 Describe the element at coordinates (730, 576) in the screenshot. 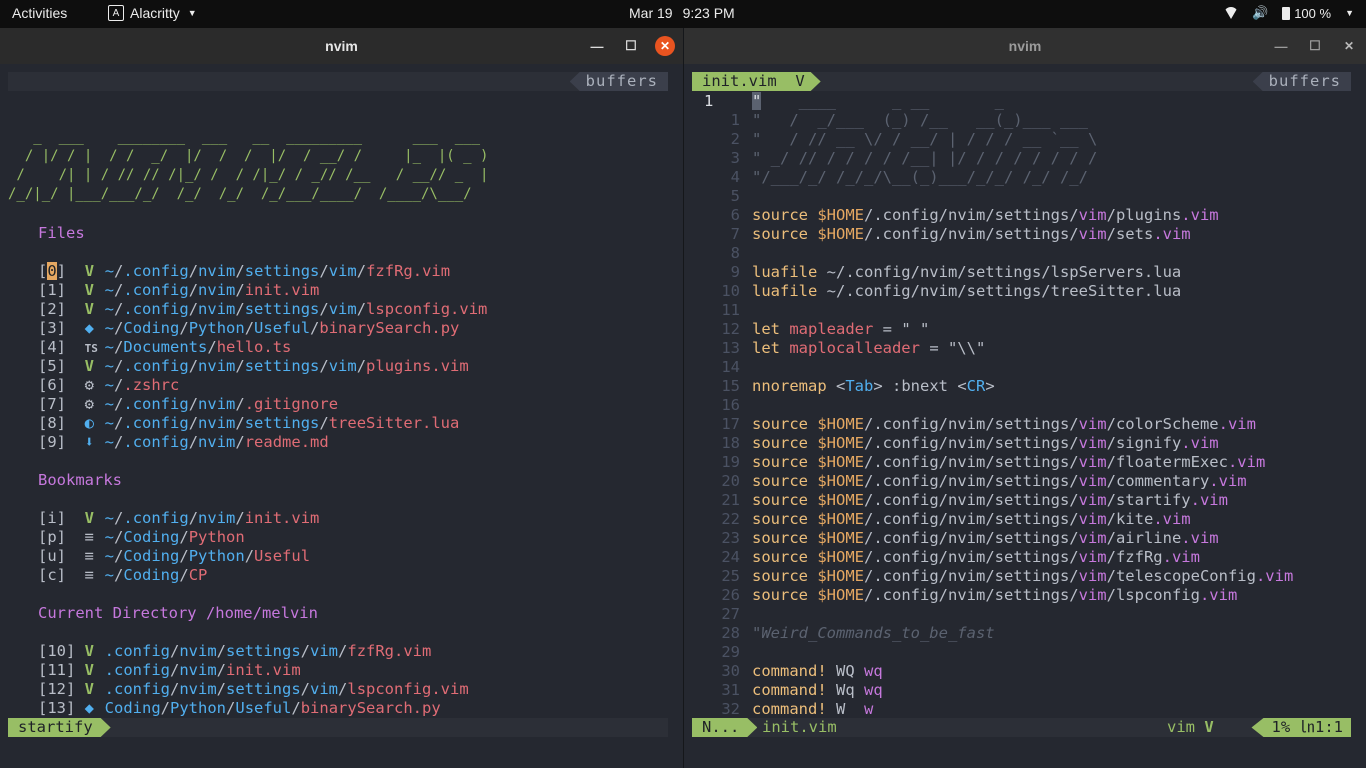

I see `line-number: 25` at that location.